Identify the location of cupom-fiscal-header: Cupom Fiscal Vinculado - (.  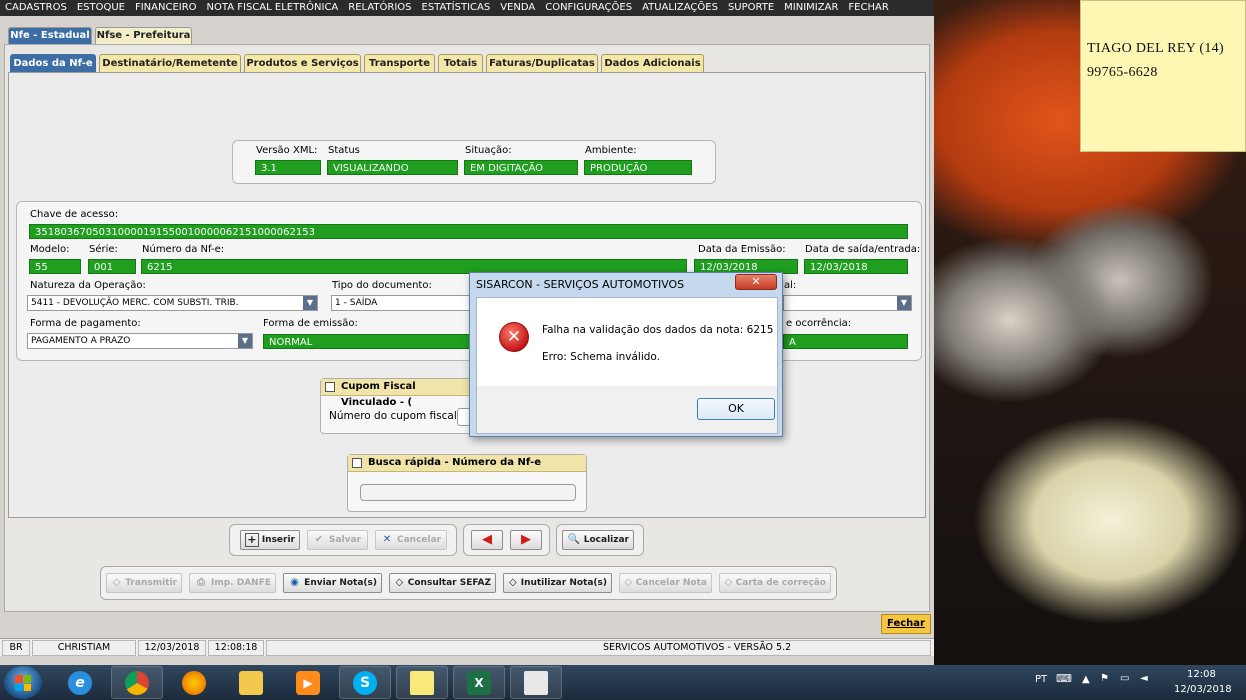
(396, 393).